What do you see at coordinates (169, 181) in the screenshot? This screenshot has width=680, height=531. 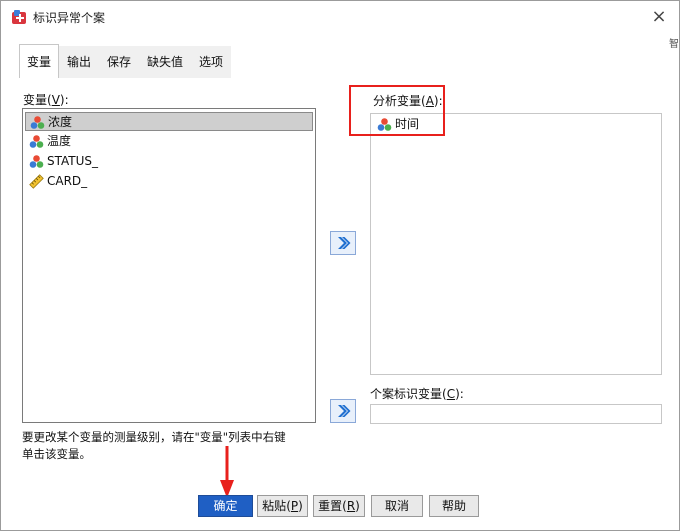 I see `variable-item-card: CARD_` at bounding box center [169, 181].